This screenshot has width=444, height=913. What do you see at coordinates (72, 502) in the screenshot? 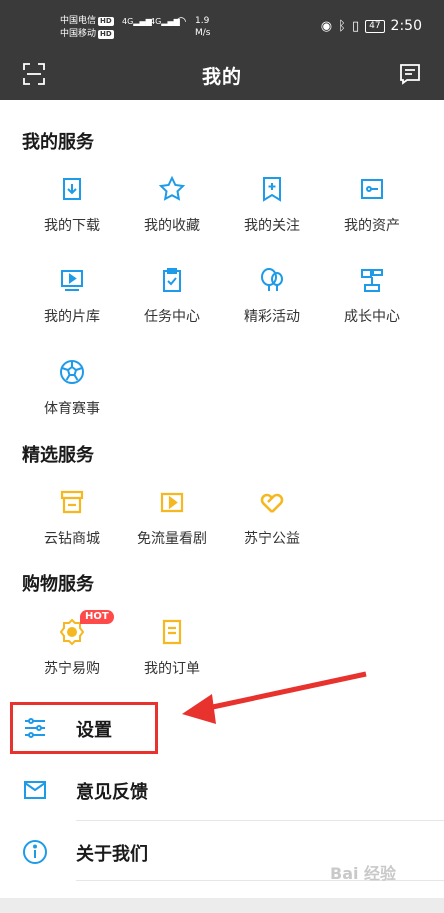
I see `store-icon` at bounding box center [72, 502].